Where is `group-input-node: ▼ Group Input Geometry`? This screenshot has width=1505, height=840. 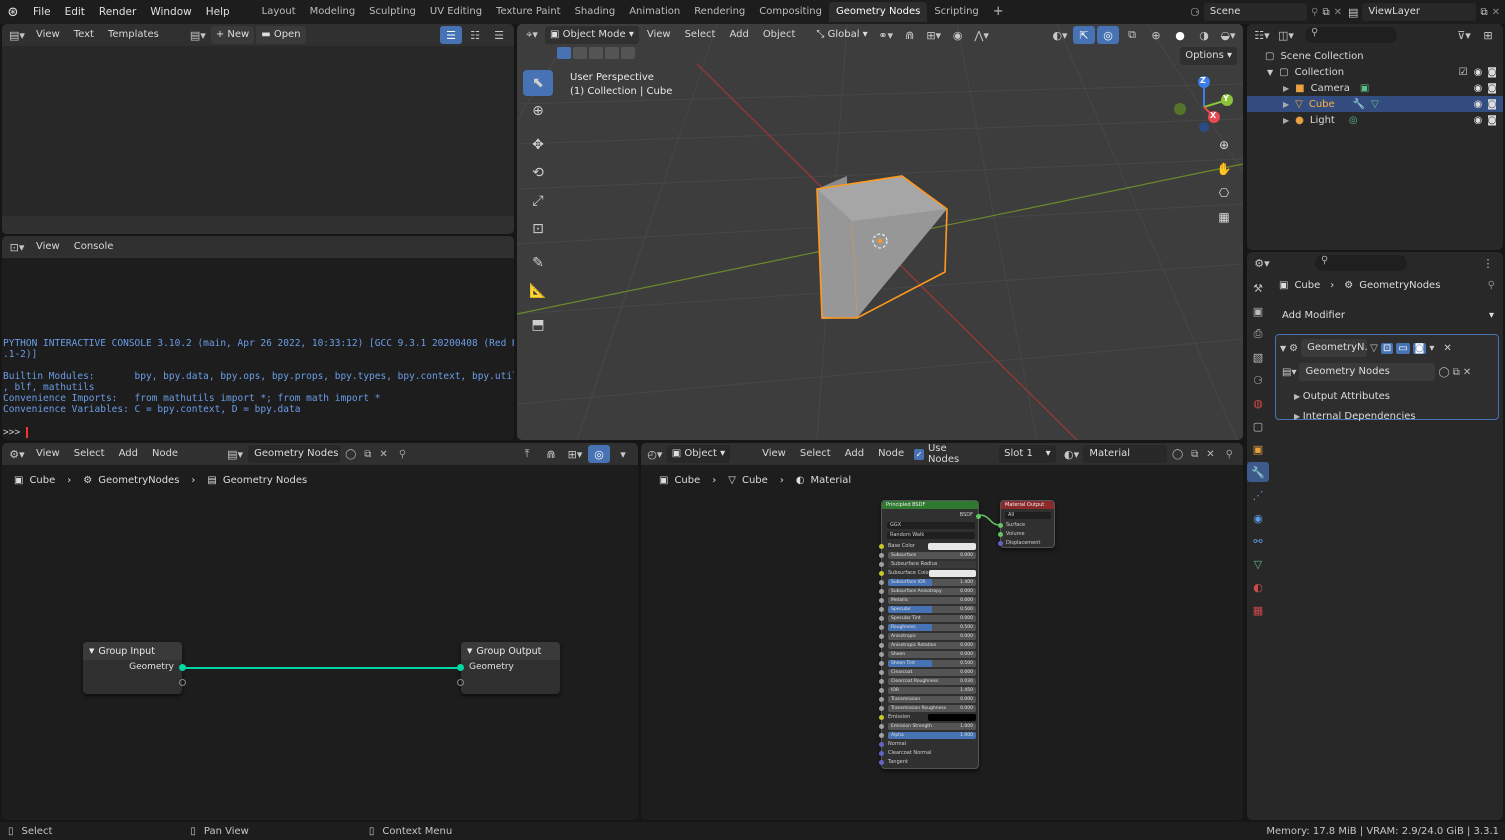
group-input-node: ▼ Group Input Geometry is located at coordinates (134, 668).